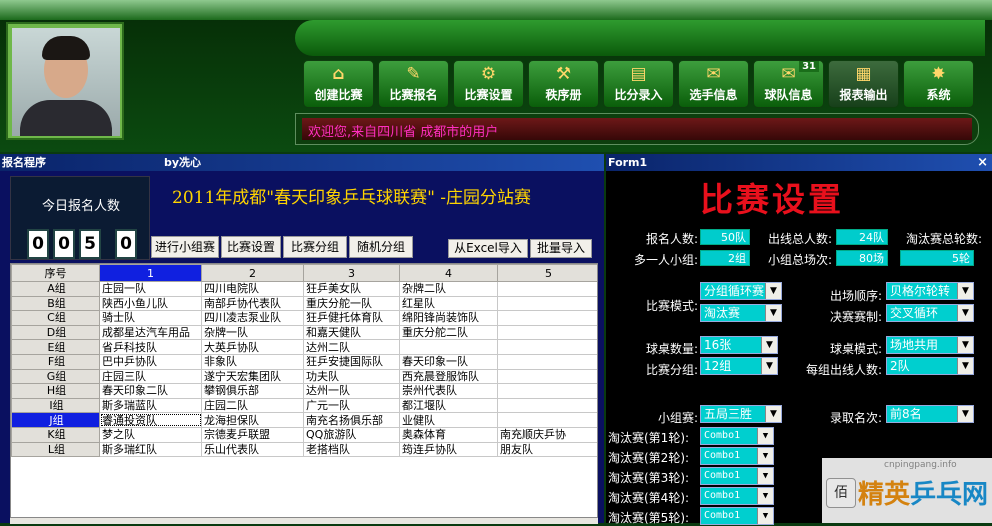  I want to click on final-format-select: 交叉循环 ▼, so click(930, 313).